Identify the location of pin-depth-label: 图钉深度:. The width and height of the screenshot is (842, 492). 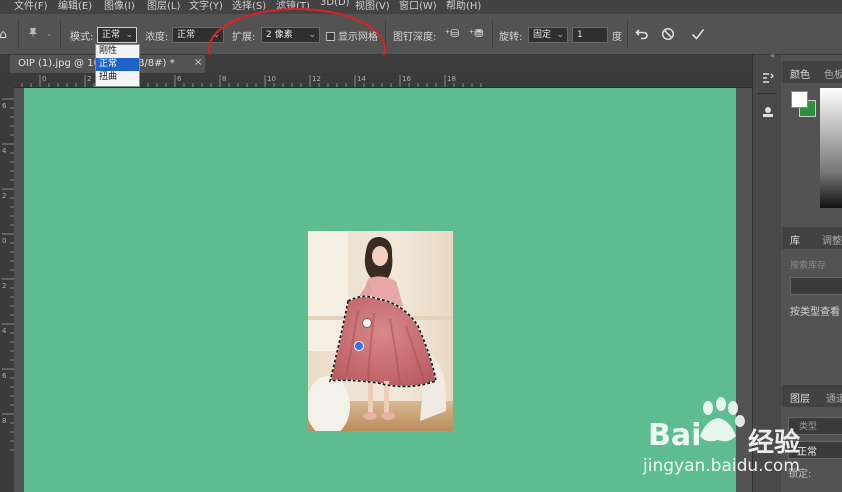
(415, 37).